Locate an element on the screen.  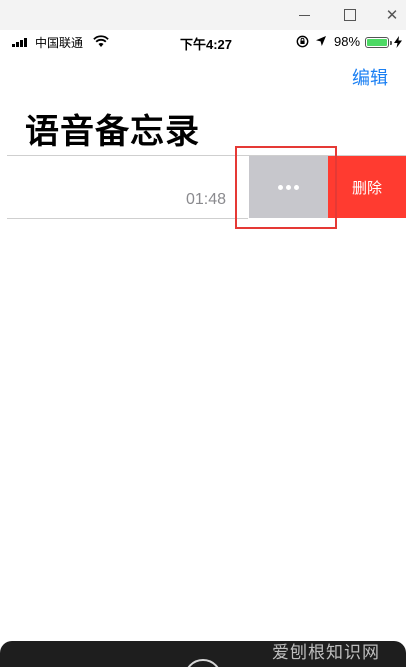
list-bottom-divider is located at coordinates (127, 218).